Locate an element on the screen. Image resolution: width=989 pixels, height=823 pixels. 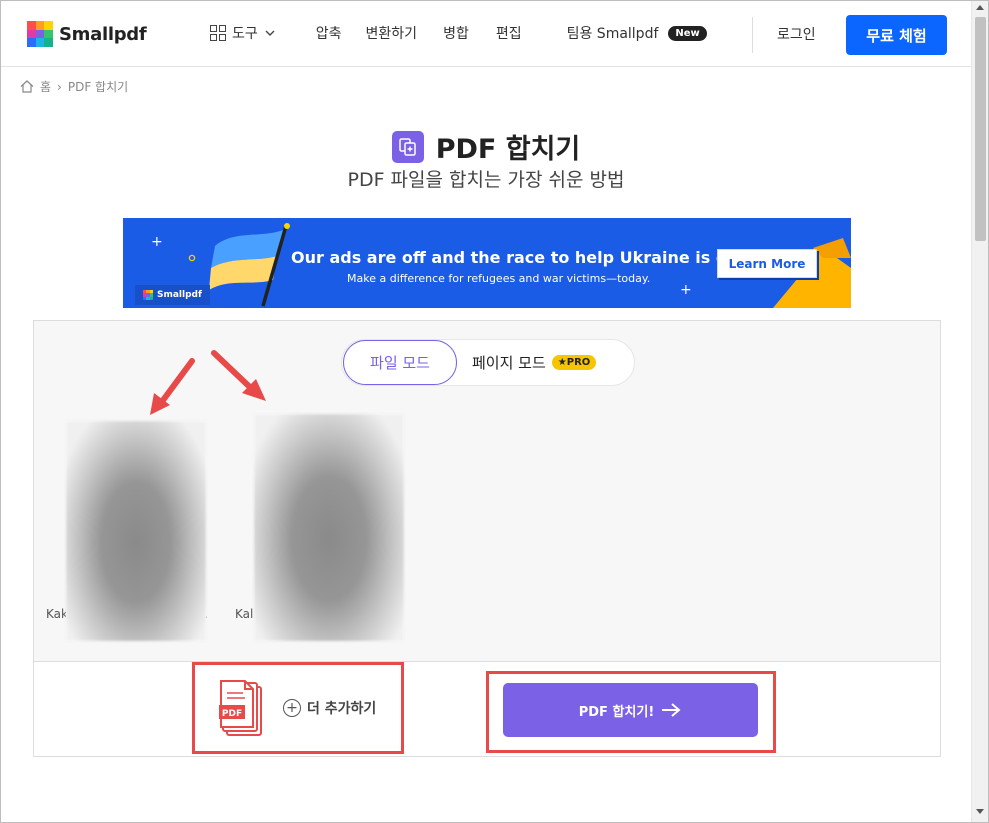
mini-logo-icon is located at coordinates (148, 295).